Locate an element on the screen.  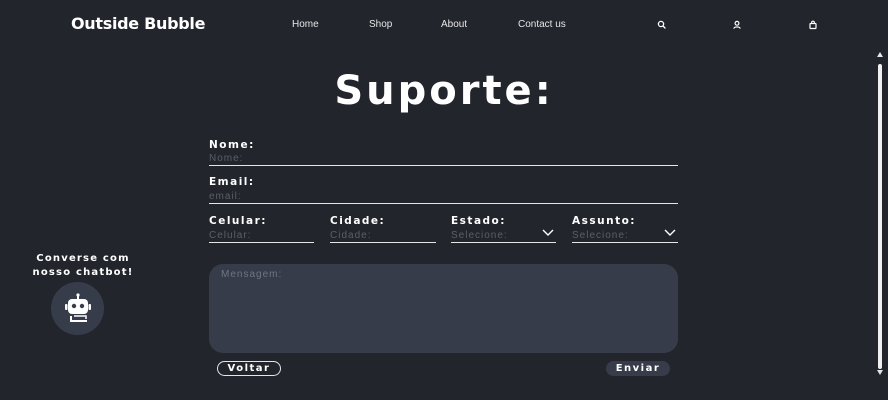
assunto-label: Assunto: is located at coordinates (604, 221).